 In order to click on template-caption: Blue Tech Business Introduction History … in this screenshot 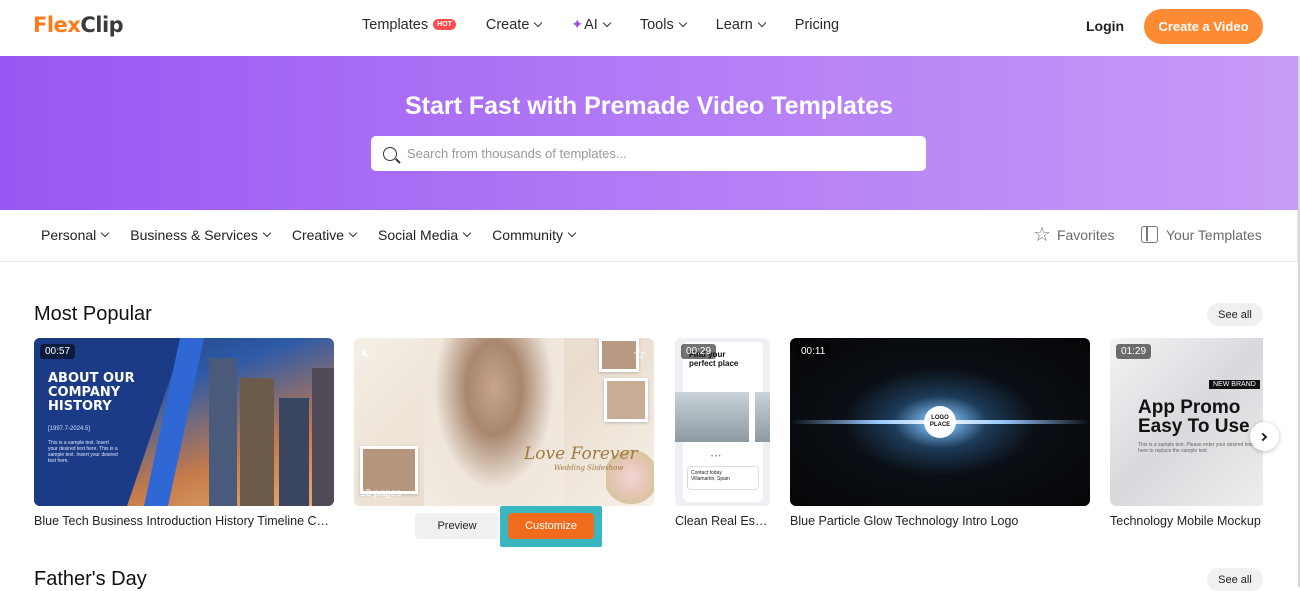, I will do `click(184, 521)`.